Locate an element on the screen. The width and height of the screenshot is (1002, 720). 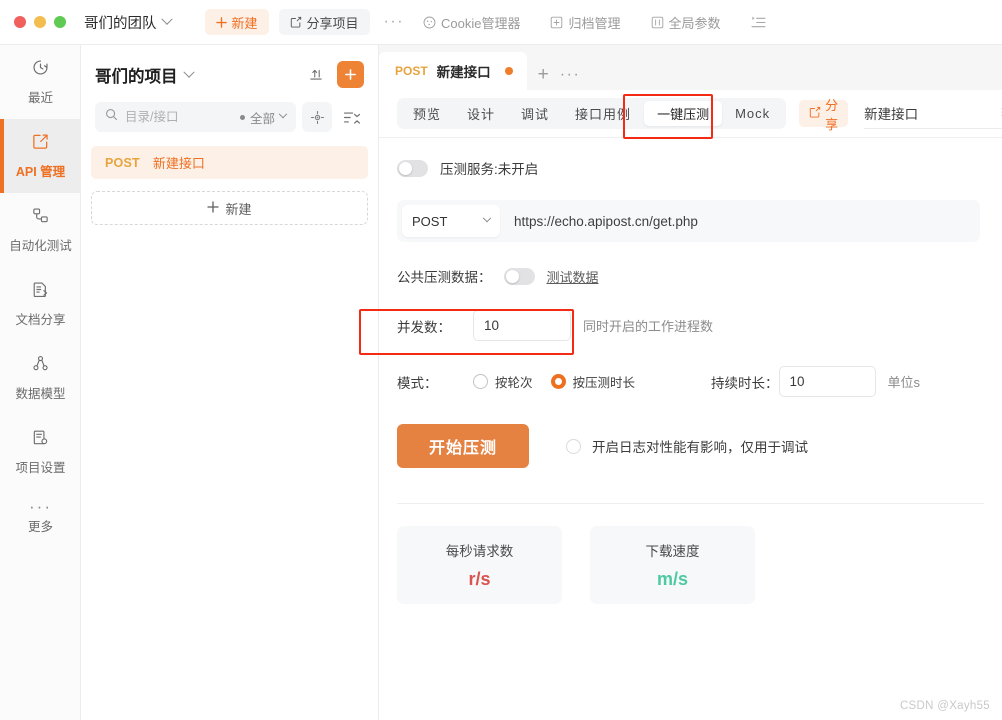
metric-label: 每秒请求数 is located at coordinates (479, 551).